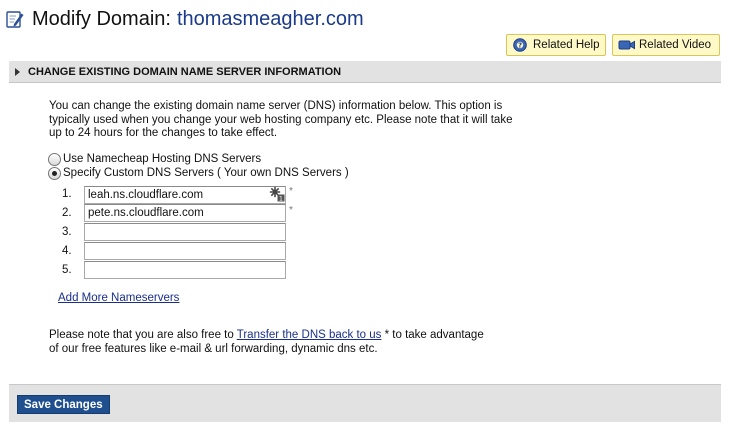  Describe the element at coordinates (270, 18) in the screenshot. I see `domain-name: thomasmeagher.com` at that location.